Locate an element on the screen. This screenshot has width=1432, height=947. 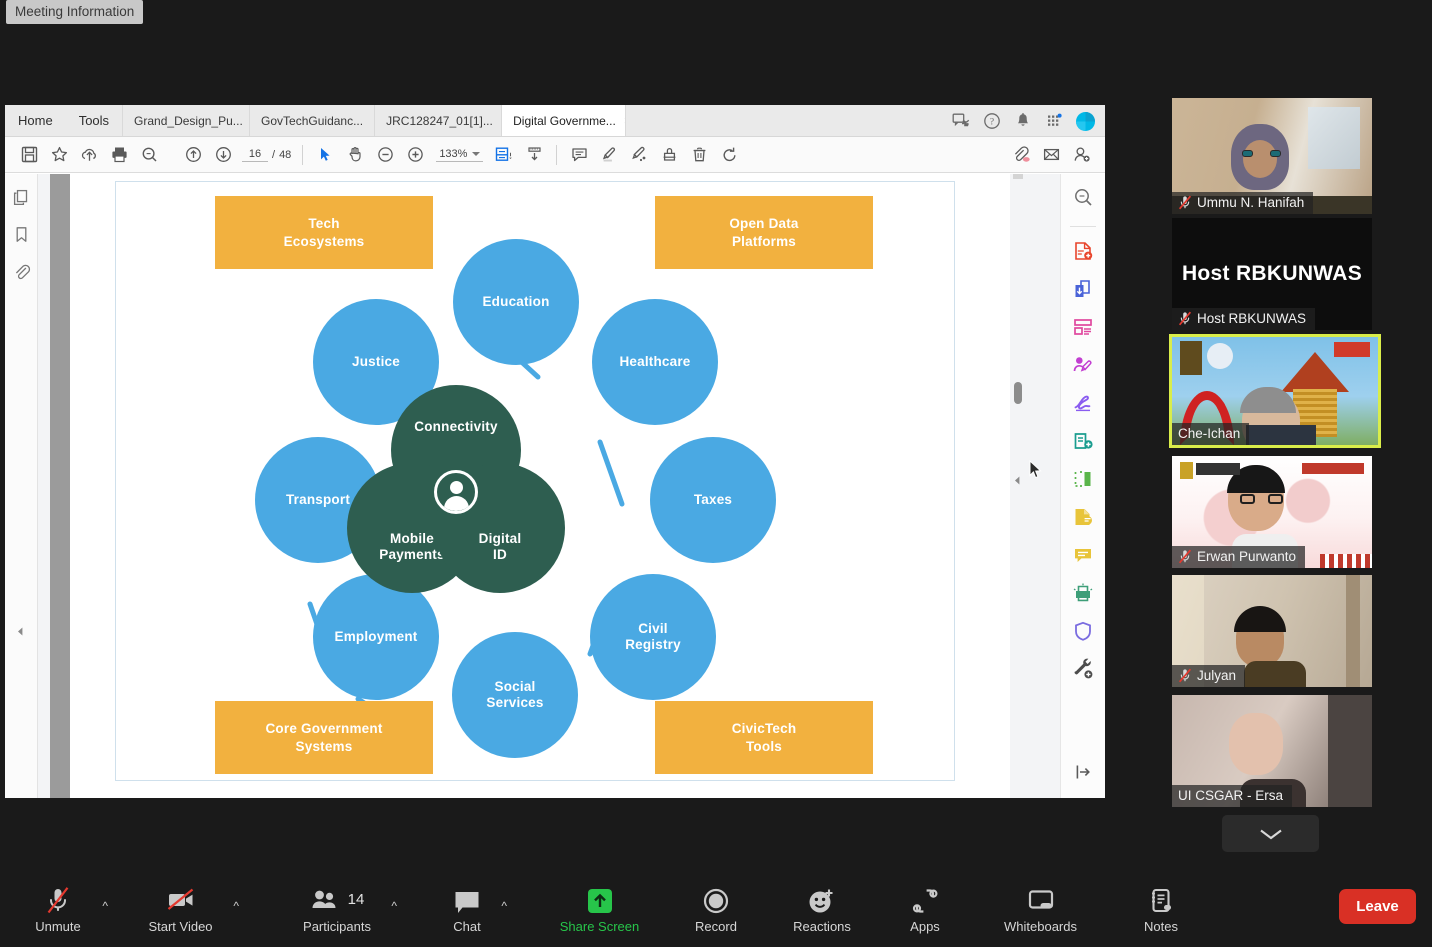
page-navigation: 16 / 48 is located at coordinates (266, 155).